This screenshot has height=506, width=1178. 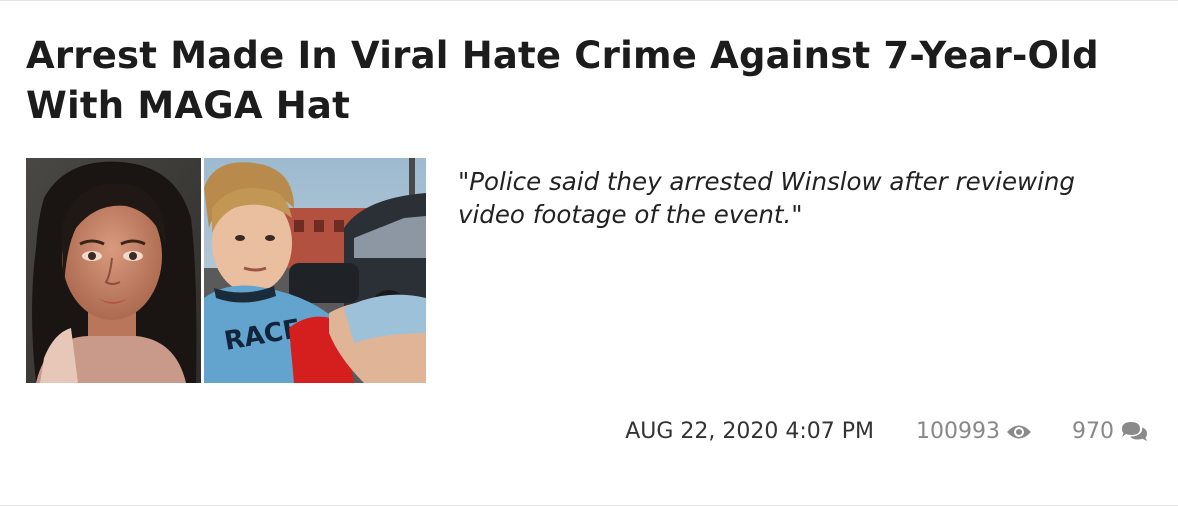 What do you see at coordinates (1093, 431) in the screenshot?
I see `comments-count: 970` at bounding box center [1093, 431].